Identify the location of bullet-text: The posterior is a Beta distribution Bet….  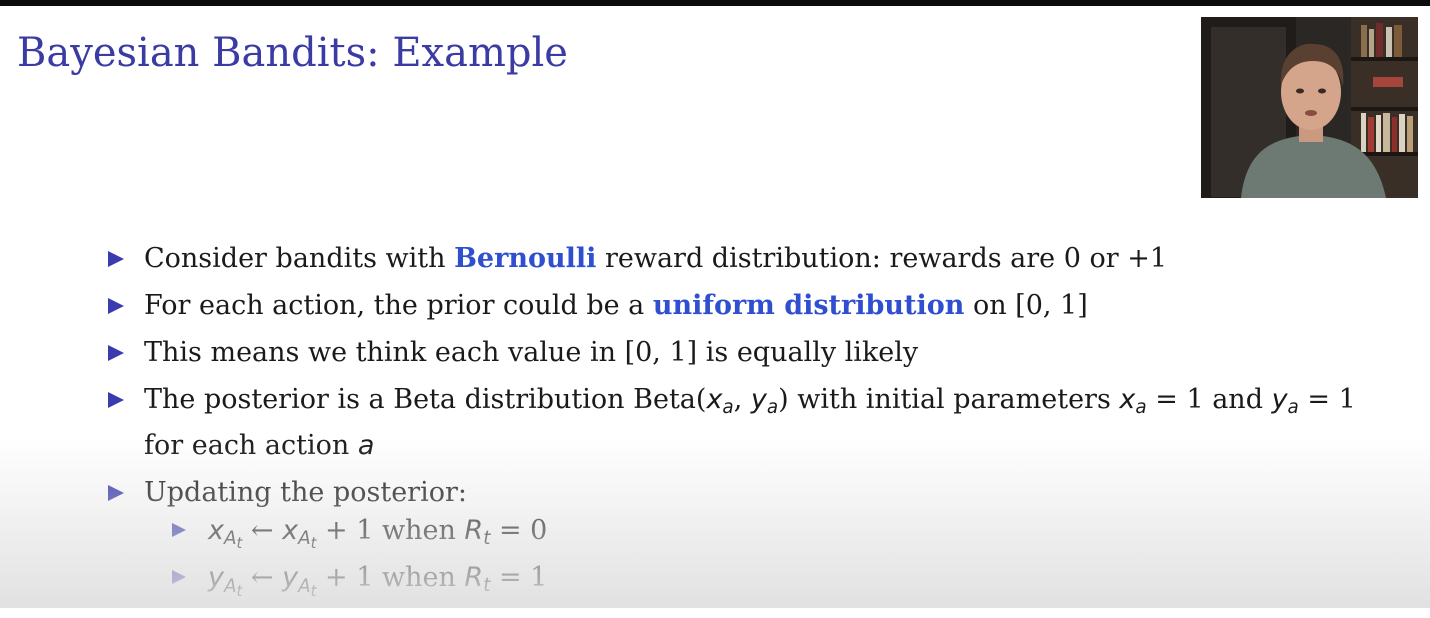
(425, 399).